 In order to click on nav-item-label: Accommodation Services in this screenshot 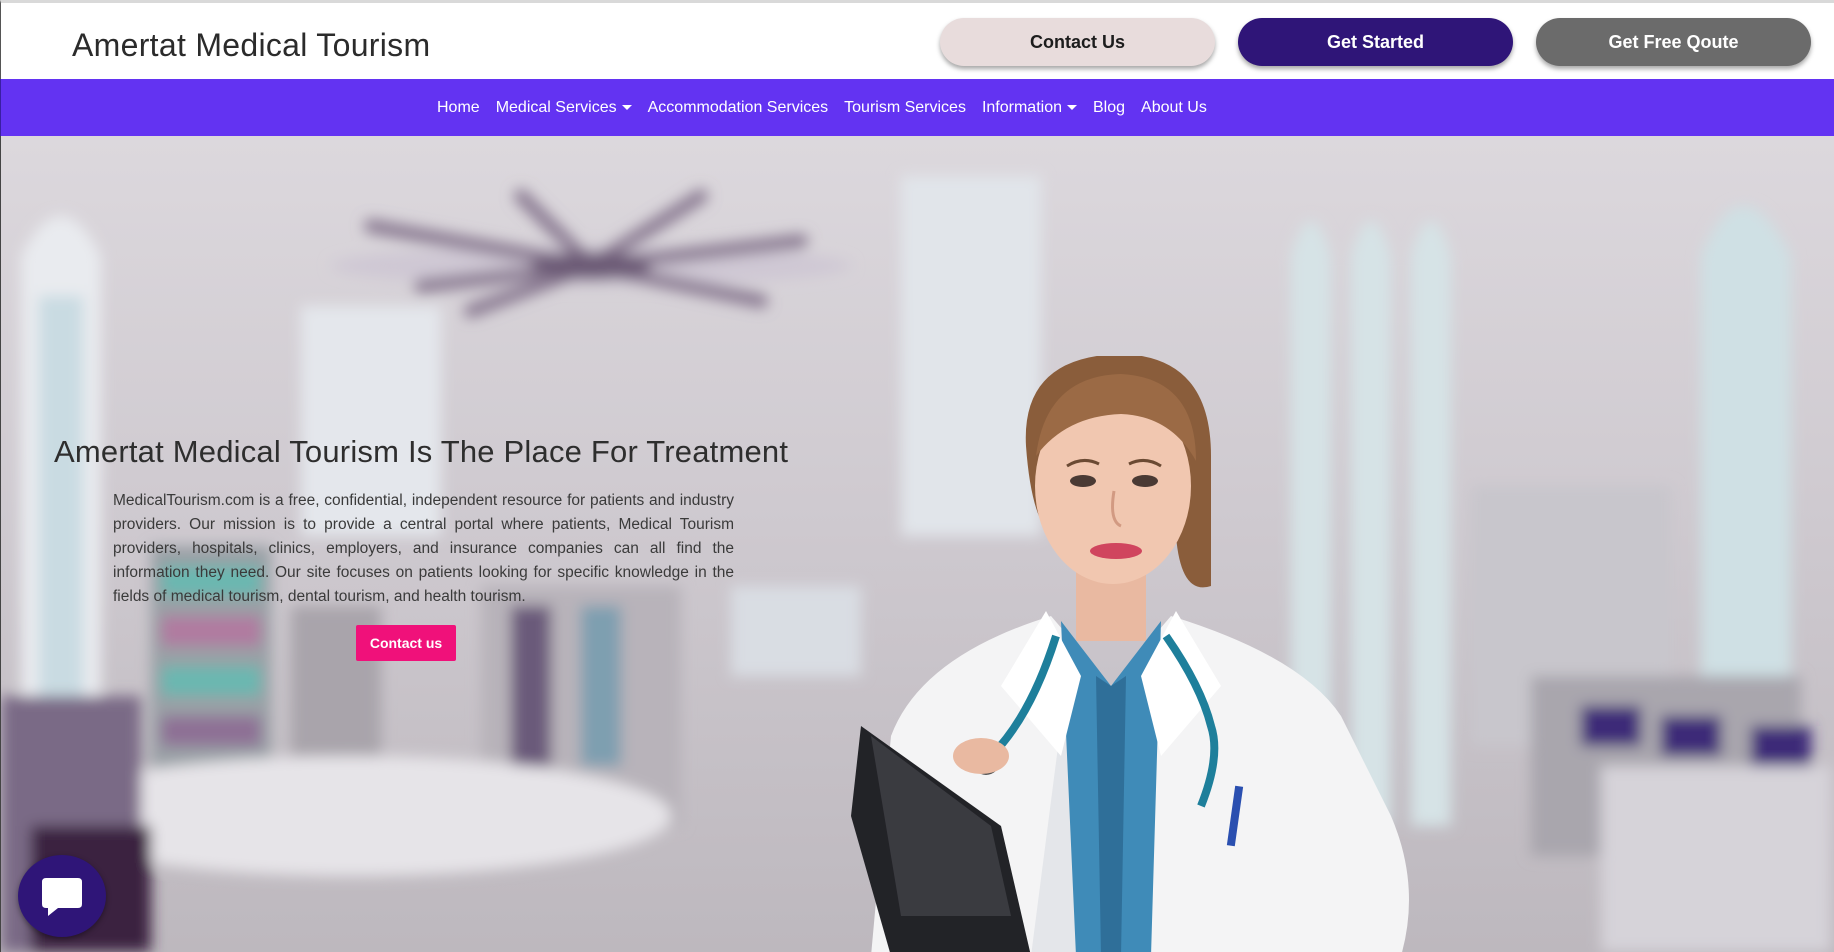, I will do `click(738, 107)`.